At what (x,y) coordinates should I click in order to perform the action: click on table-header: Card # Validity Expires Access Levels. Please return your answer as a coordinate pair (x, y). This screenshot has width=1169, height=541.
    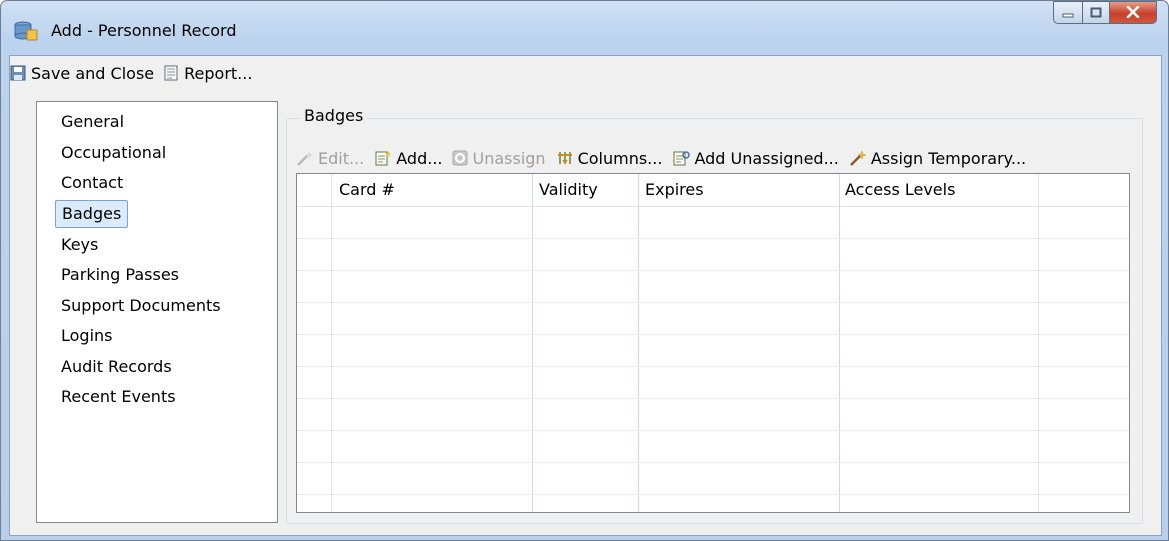
    Looking at the image, I should click on (713, 190).